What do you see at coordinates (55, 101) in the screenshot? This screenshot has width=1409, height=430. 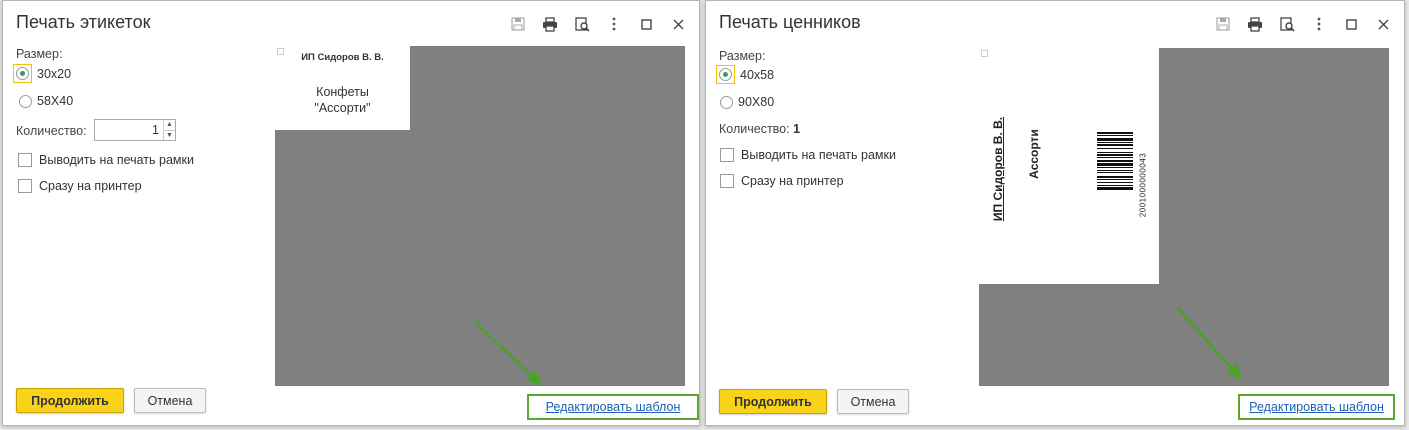 I see `size-option-label: 58X40` at bounding box center [55, 101].